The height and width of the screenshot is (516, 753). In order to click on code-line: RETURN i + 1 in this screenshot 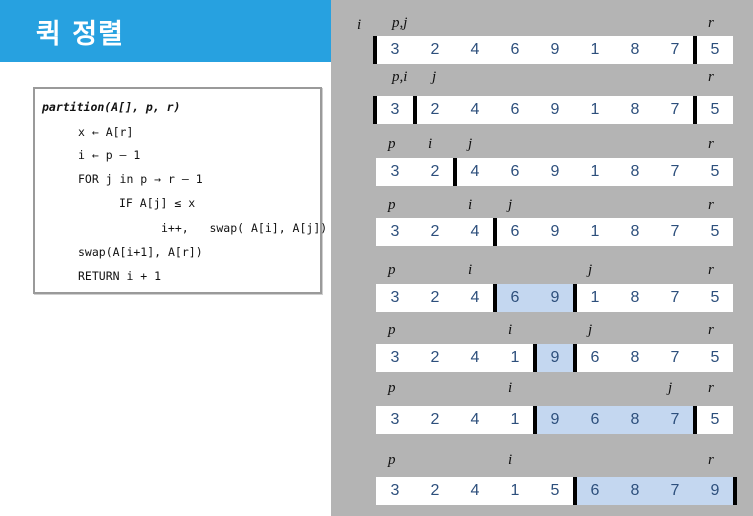, I will do `click(120, 276)`.